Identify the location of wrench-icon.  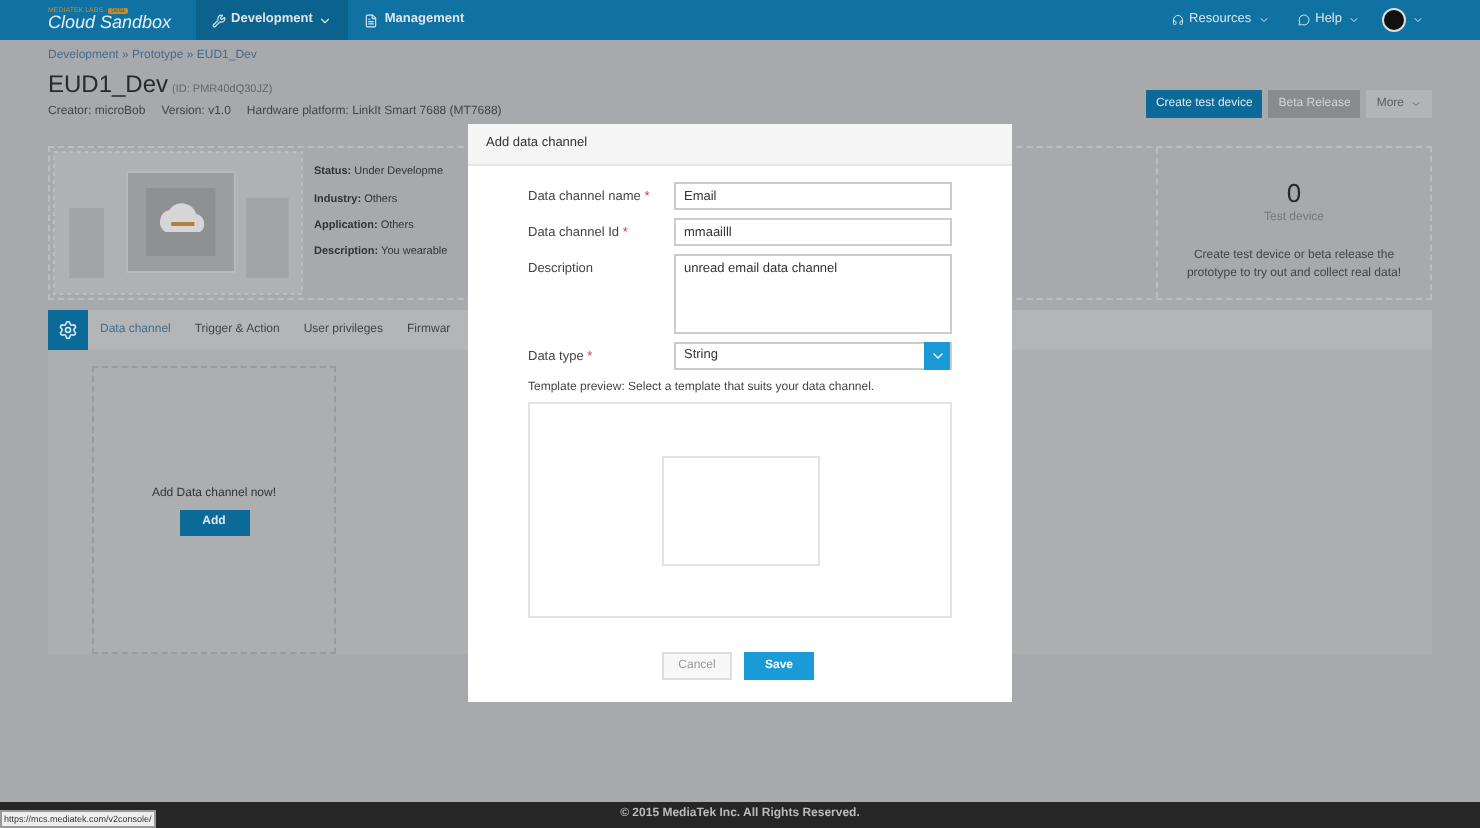
(218, 20).